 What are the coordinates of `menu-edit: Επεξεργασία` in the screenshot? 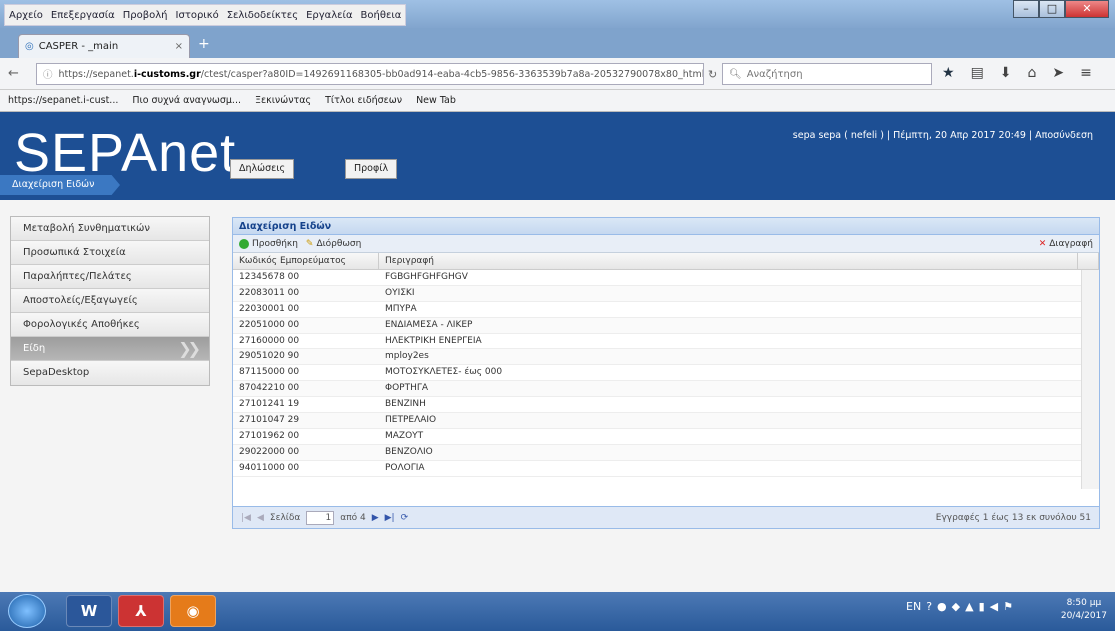 It's located at (83, 15).